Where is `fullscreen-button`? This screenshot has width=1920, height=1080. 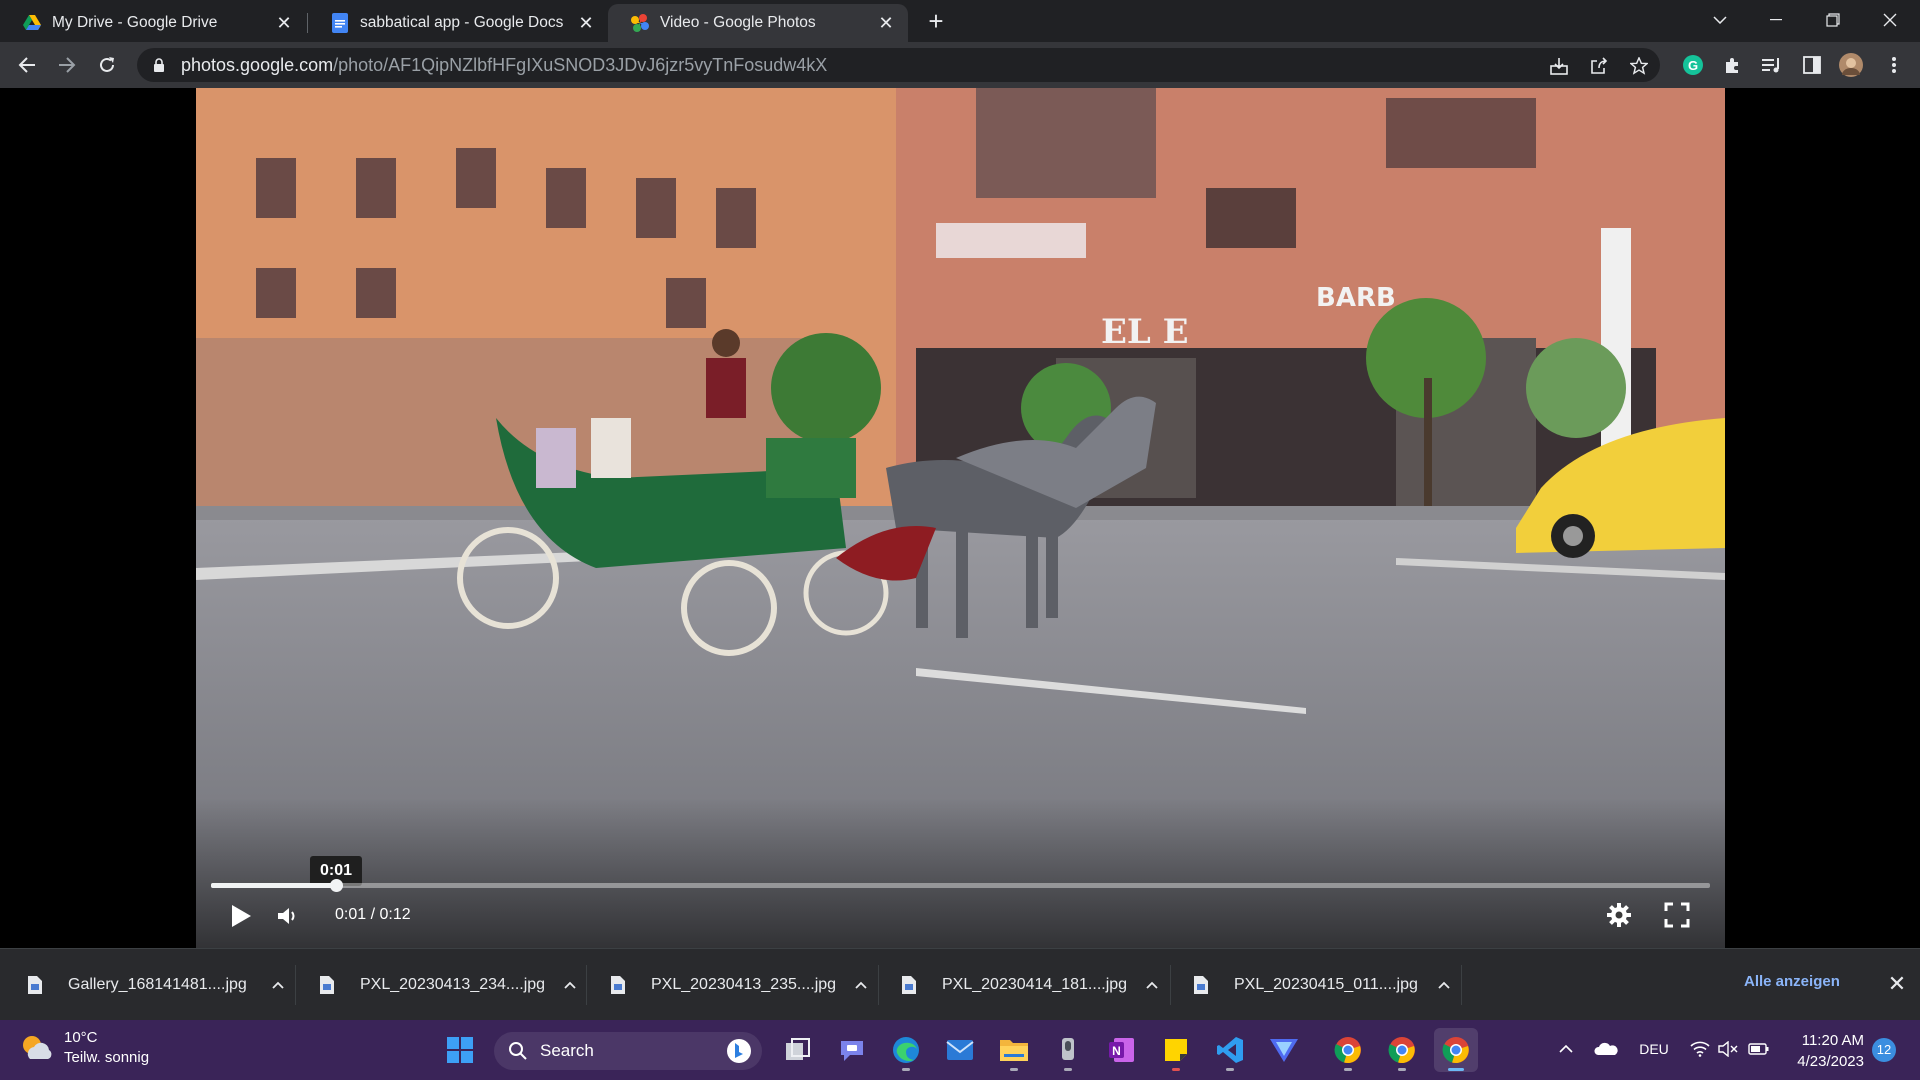
fullscreen-button is located at coordinates (1677, 915).